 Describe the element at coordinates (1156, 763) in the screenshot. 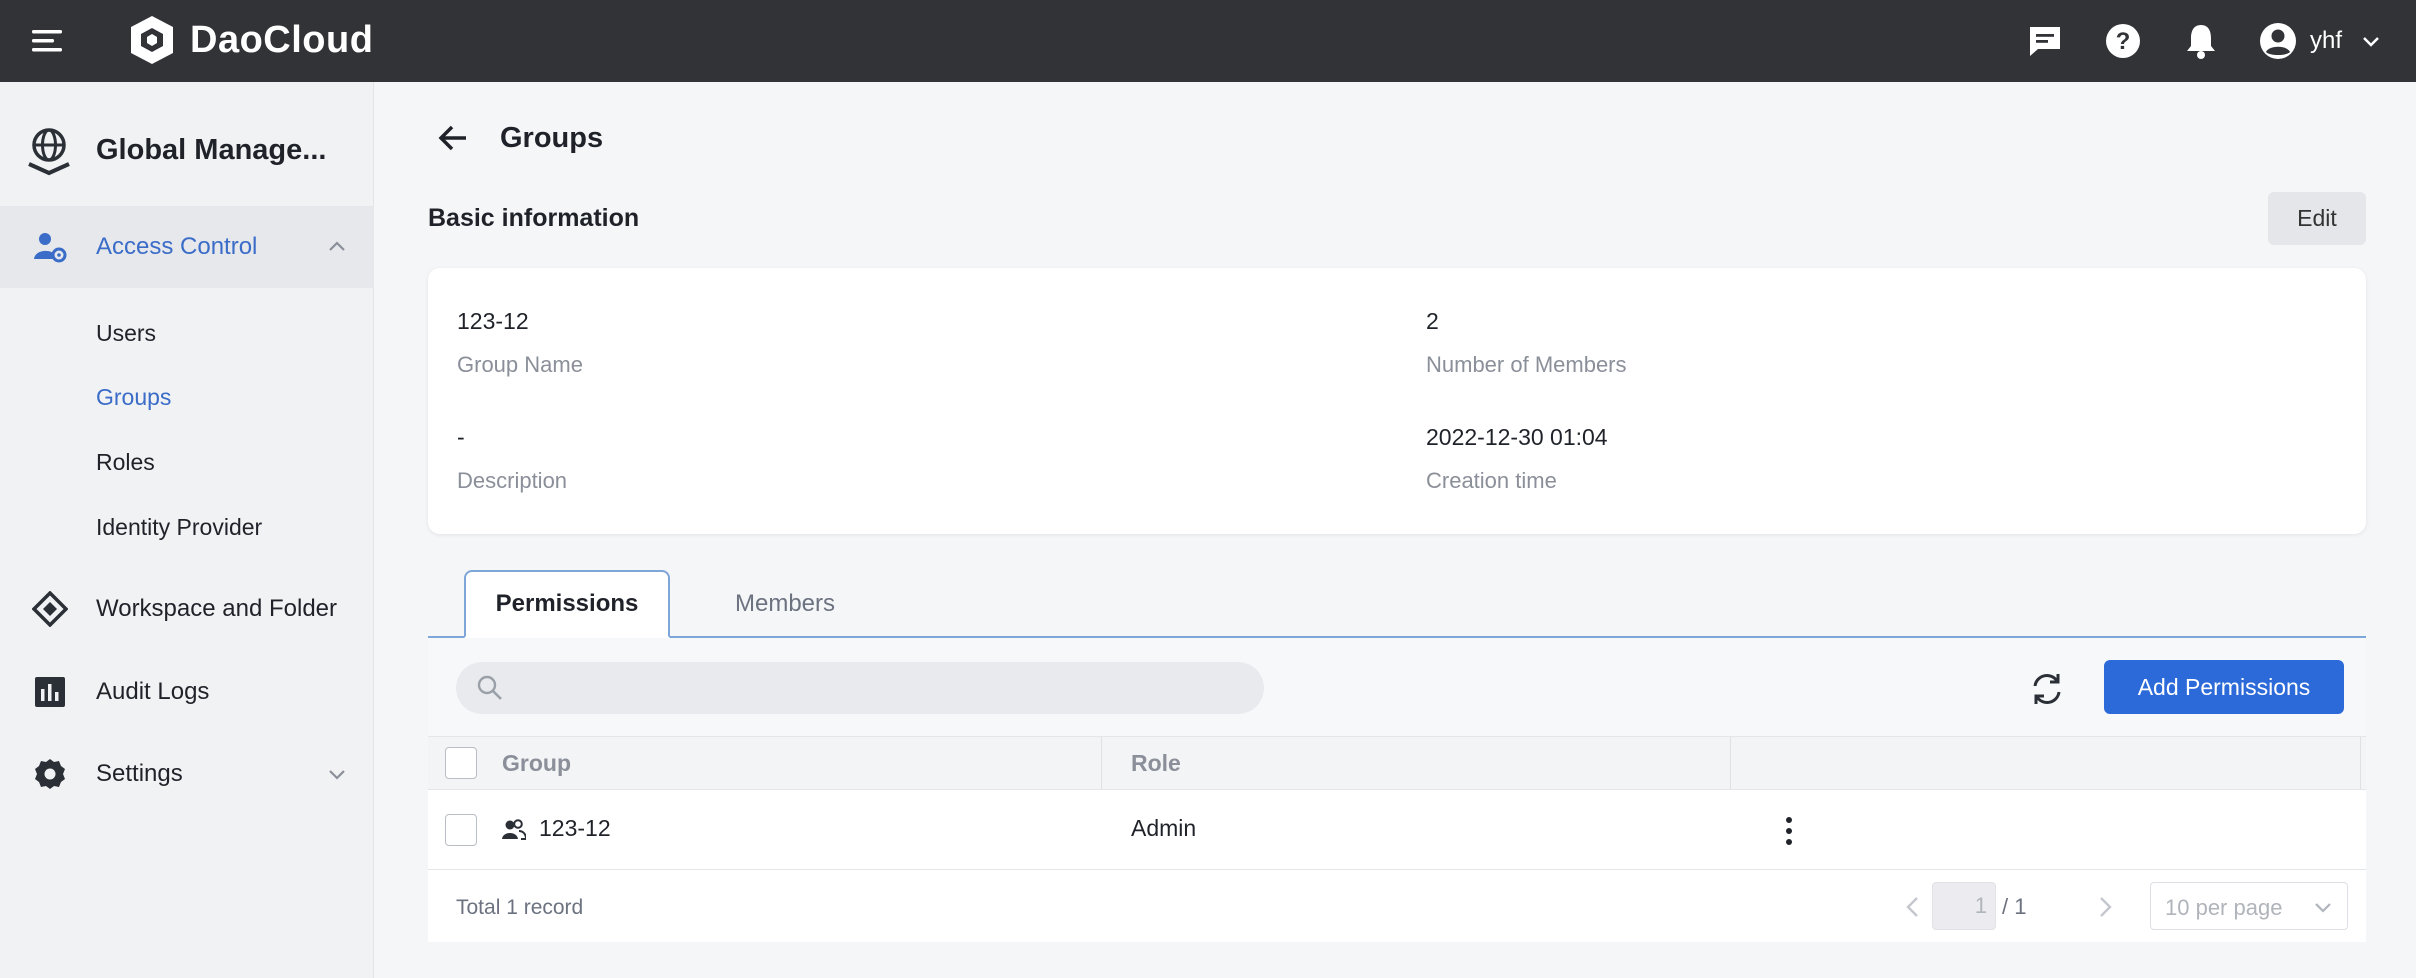

I see `column-header-role: Role` at that location.